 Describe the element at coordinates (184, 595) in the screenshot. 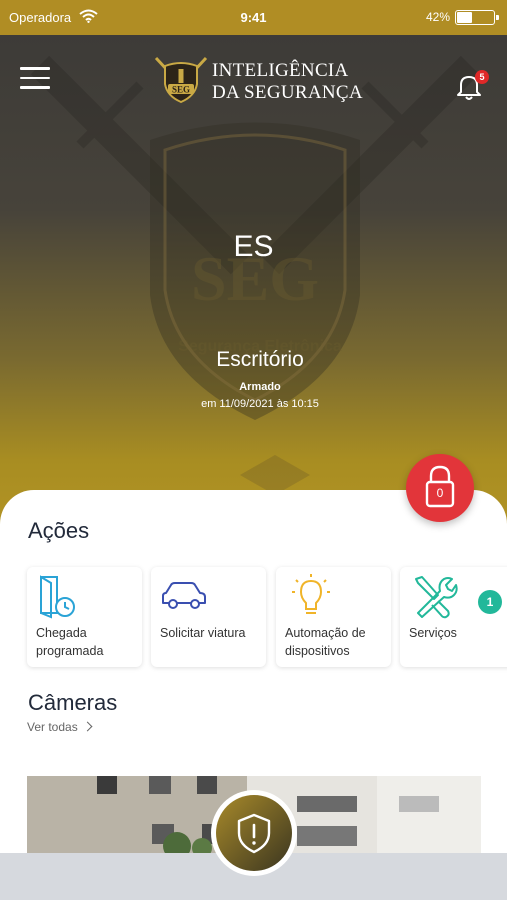

I see `car-icon` at that location.